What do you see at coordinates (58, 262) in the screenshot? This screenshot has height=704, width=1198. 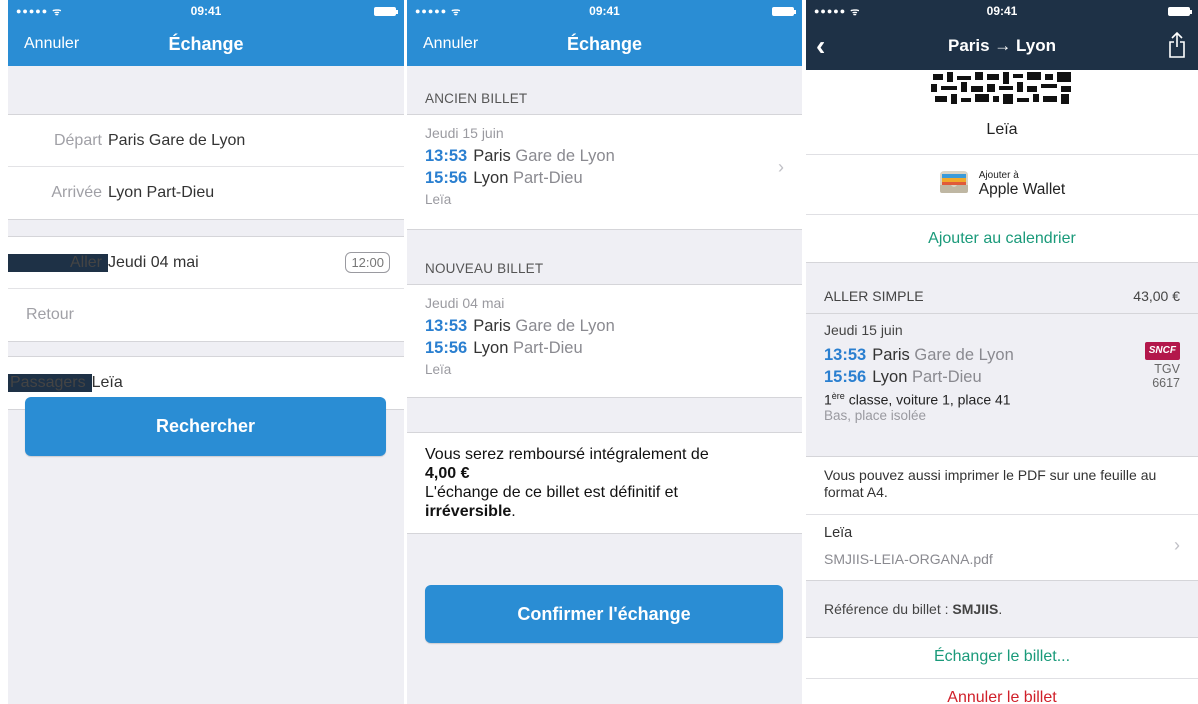 I see `outbound-label: Aller` at bounding box center [58, 262].